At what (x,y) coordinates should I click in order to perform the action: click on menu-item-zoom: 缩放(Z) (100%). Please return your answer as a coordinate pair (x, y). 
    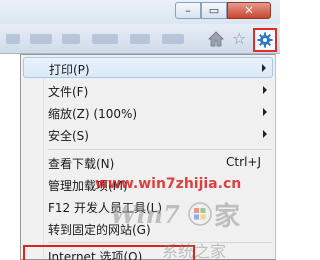
    Looking at the image, I should click on (148, 112).